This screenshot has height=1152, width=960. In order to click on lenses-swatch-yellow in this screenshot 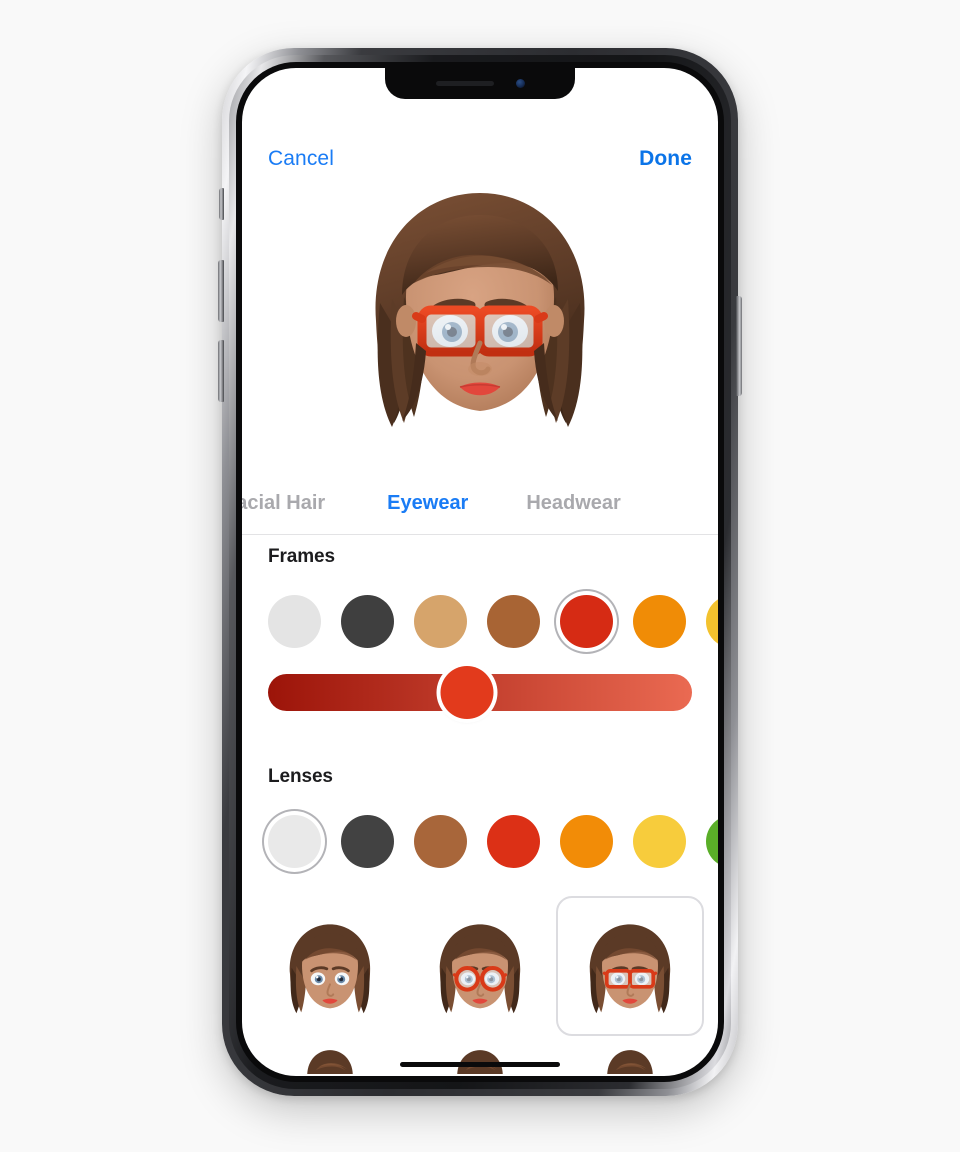, I will do `click(659, 841)`.